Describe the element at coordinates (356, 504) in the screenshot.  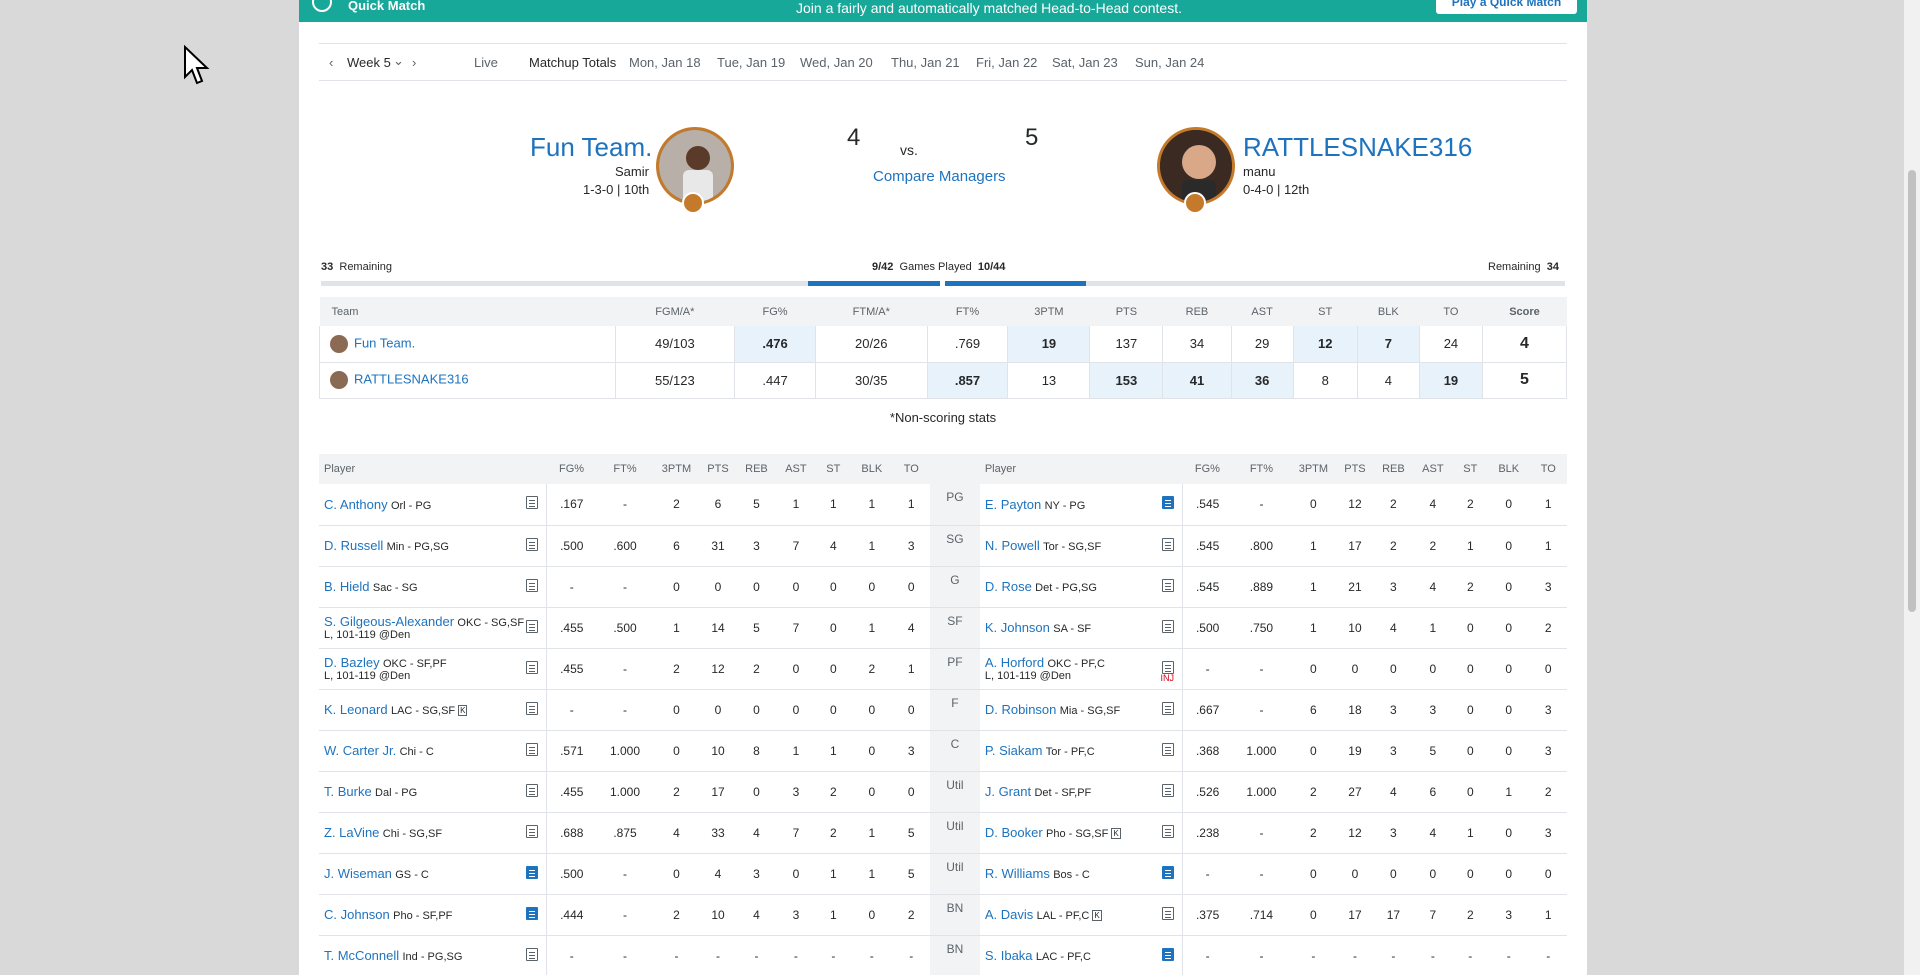
I see `player-name-link: C. Anthony` at that location.